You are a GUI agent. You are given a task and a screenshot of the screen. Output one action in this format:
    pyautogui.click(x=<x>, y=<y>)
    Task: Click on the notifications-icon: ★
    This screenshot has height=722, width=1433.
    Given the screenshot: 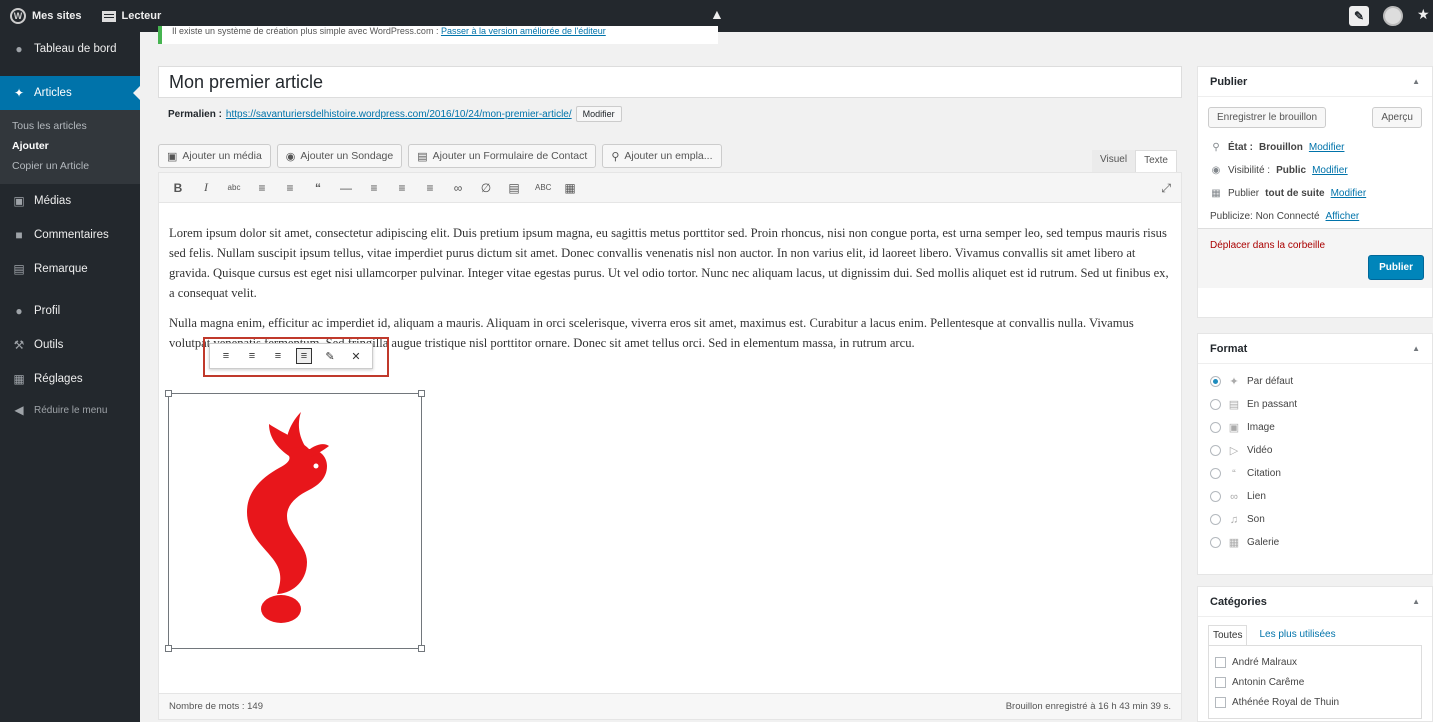 What is the action you would take?
    pyautogui.click(x=1423, y=16)
    